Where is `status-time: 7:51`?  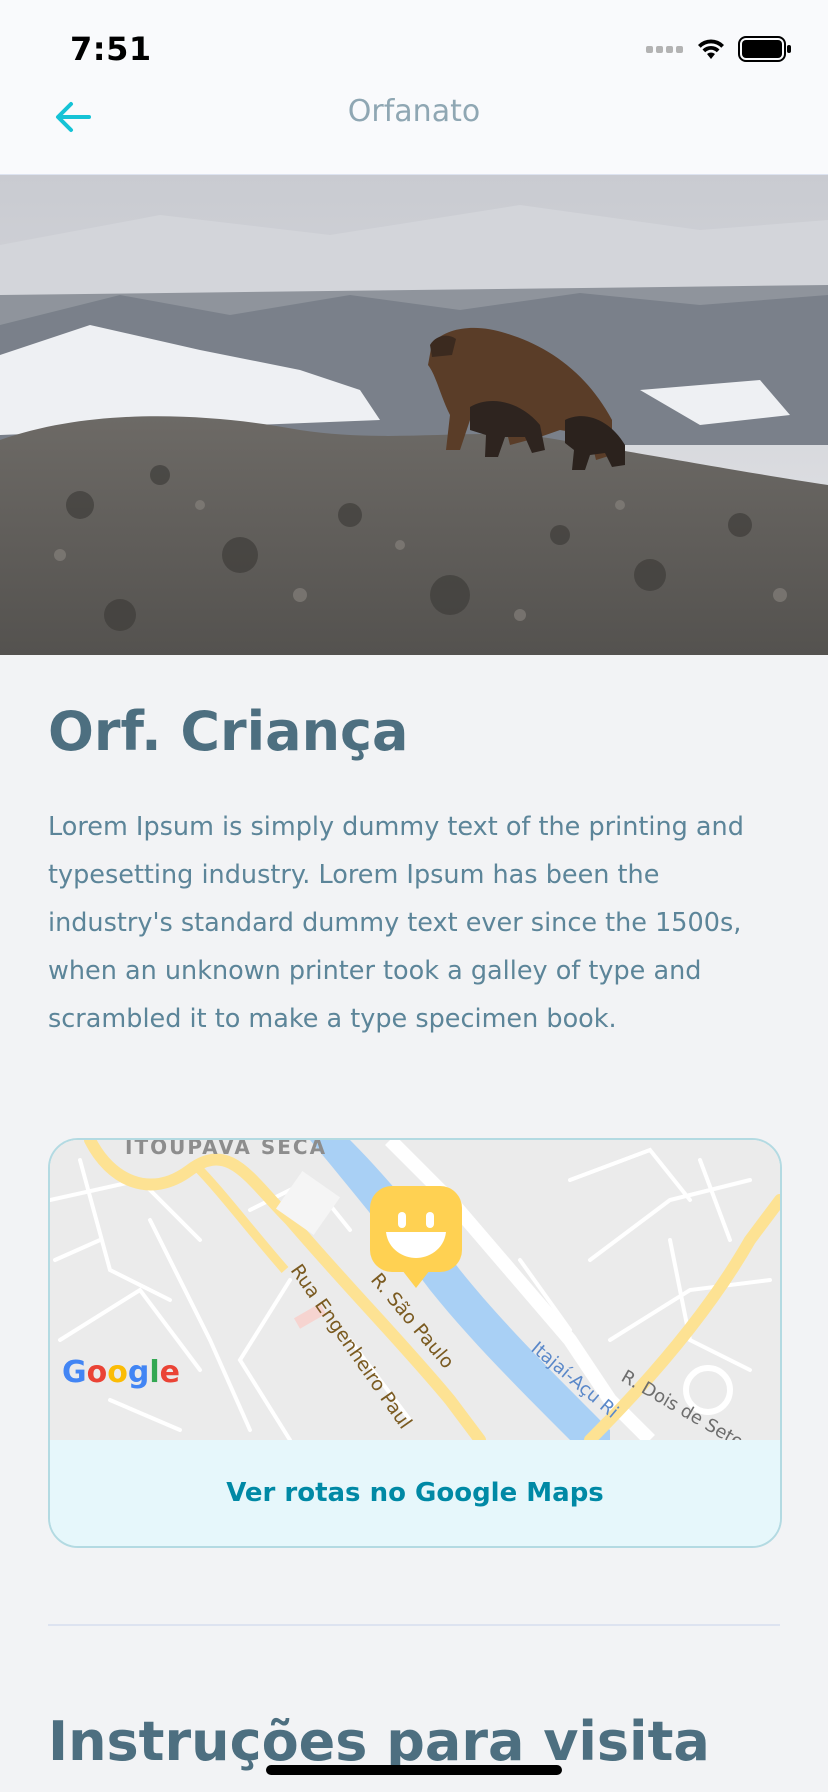 status-time: 7:51 is located at coordinates (111, 49).